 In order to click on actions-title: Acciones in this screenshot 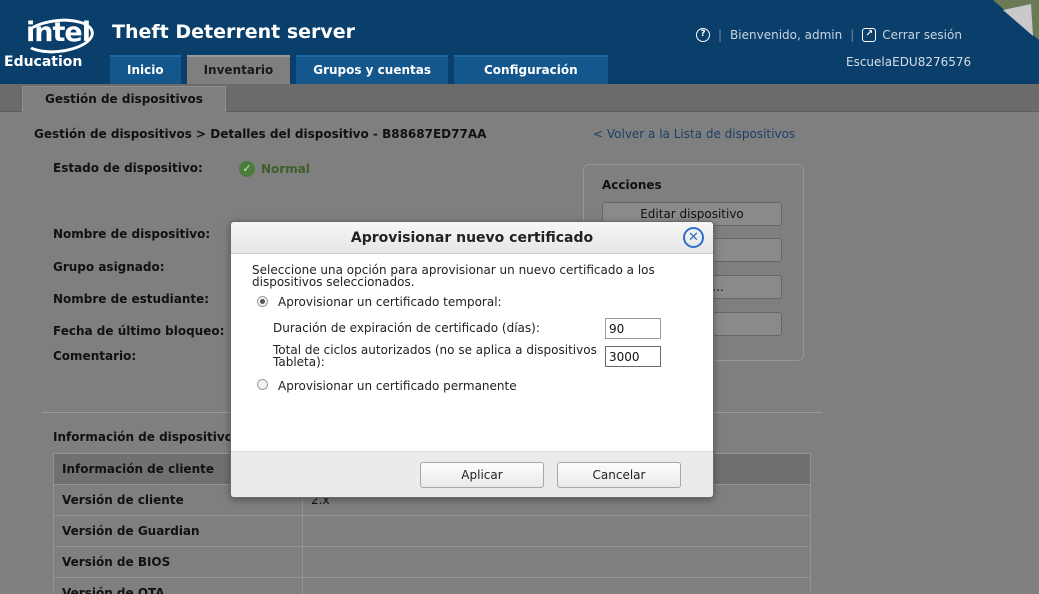, I will do `click(632, 185)`.